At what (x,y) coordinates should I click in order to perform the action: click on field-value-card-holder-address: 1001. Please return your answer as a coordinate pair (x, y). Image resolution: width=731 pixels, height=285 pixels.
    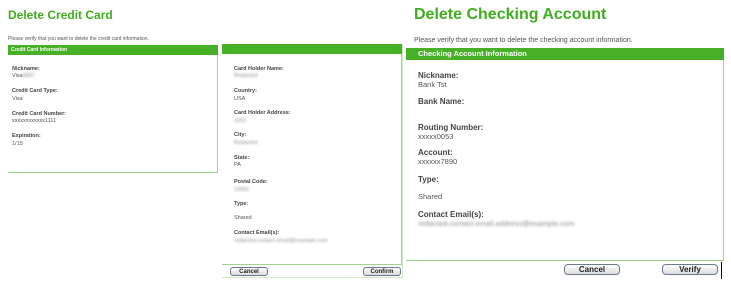
    Looking at the image, I should click on (240, 121).